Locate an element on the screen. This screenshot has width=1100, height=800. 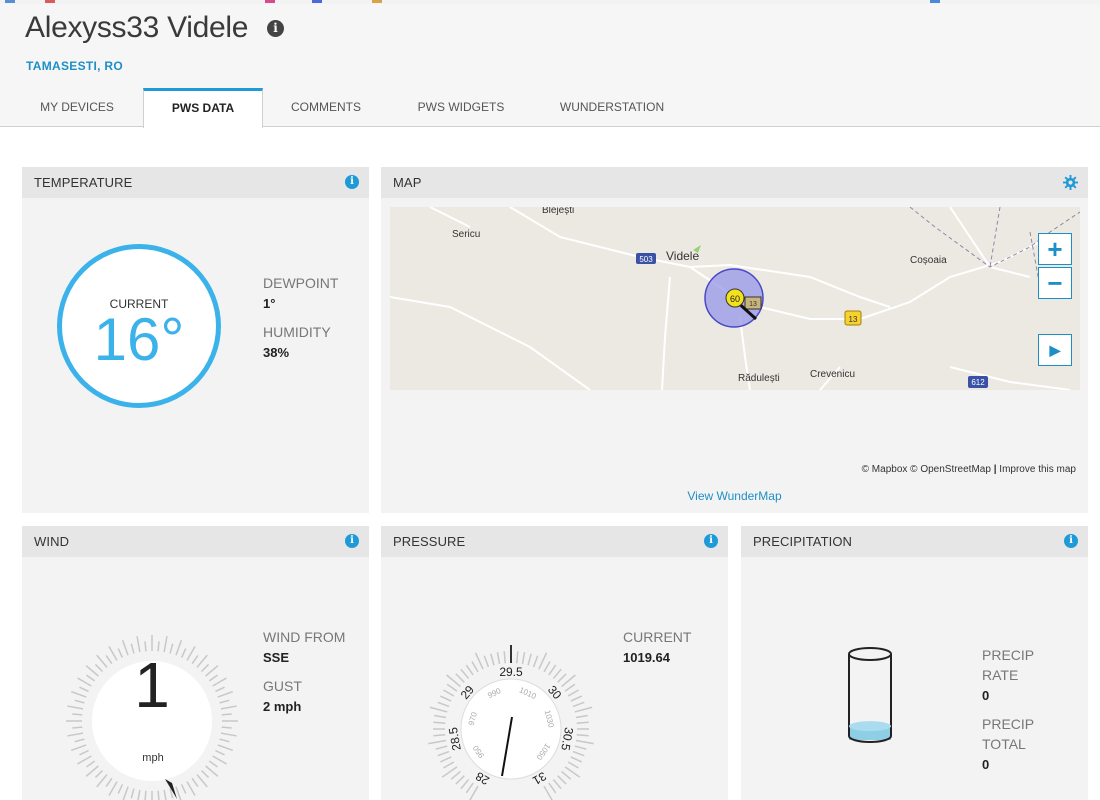
precipitation-info-icon: i is located at coordinates (1071, 541).